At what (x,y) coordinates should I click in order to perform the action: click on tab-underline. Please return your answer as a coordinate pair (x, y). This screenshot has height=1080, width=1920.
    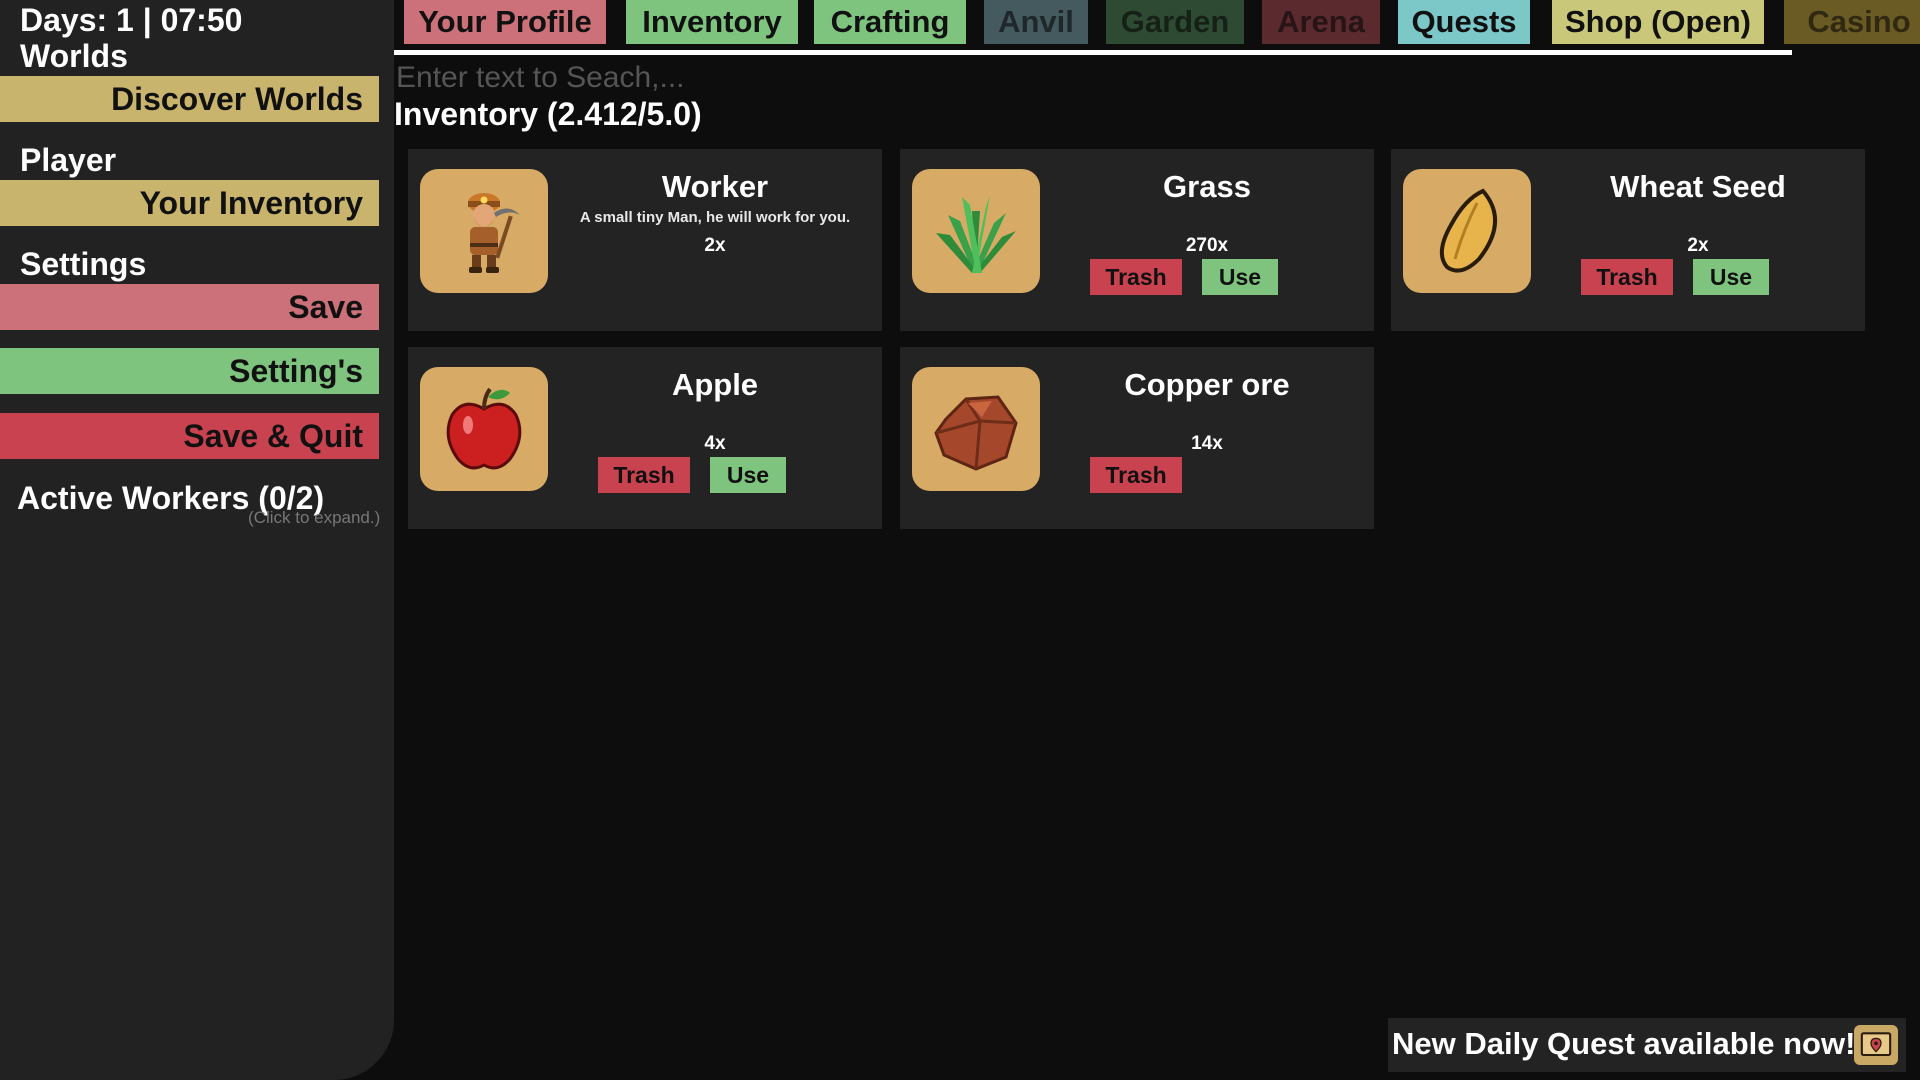
    Looking at the image, I should click on (1093, 52).